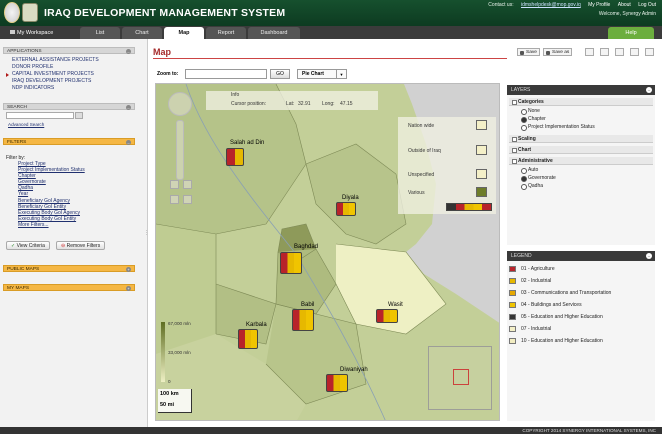 This screenshot has height=434, width=662. I want to click on radio-chapter: Chapter, so click(533, 119).